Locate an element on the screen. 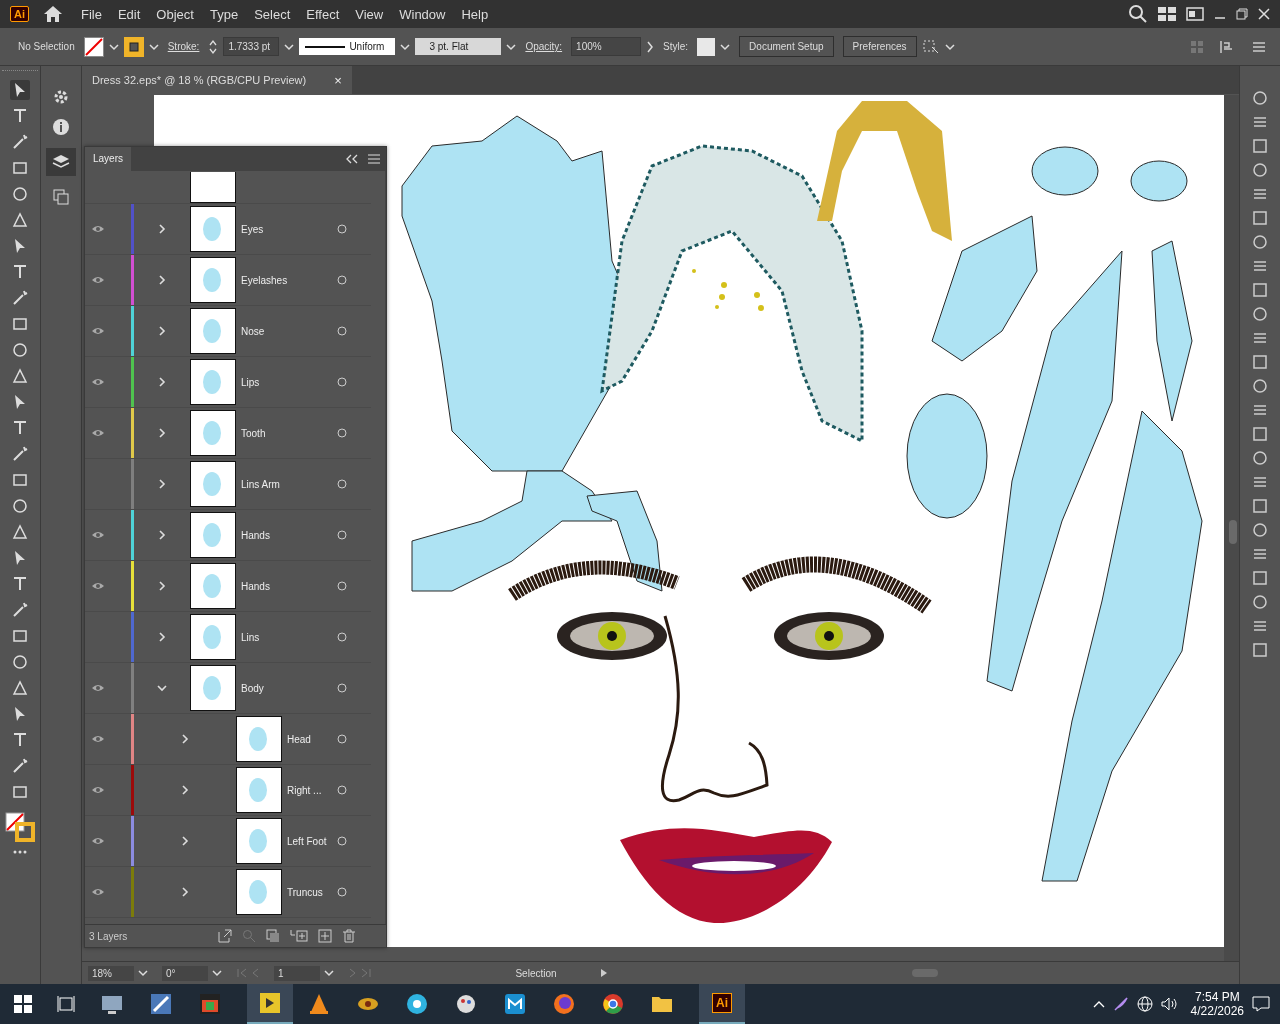 The image size is (1280, 1024). opacity-label: Opacity: is located at coordinates (544, 46).